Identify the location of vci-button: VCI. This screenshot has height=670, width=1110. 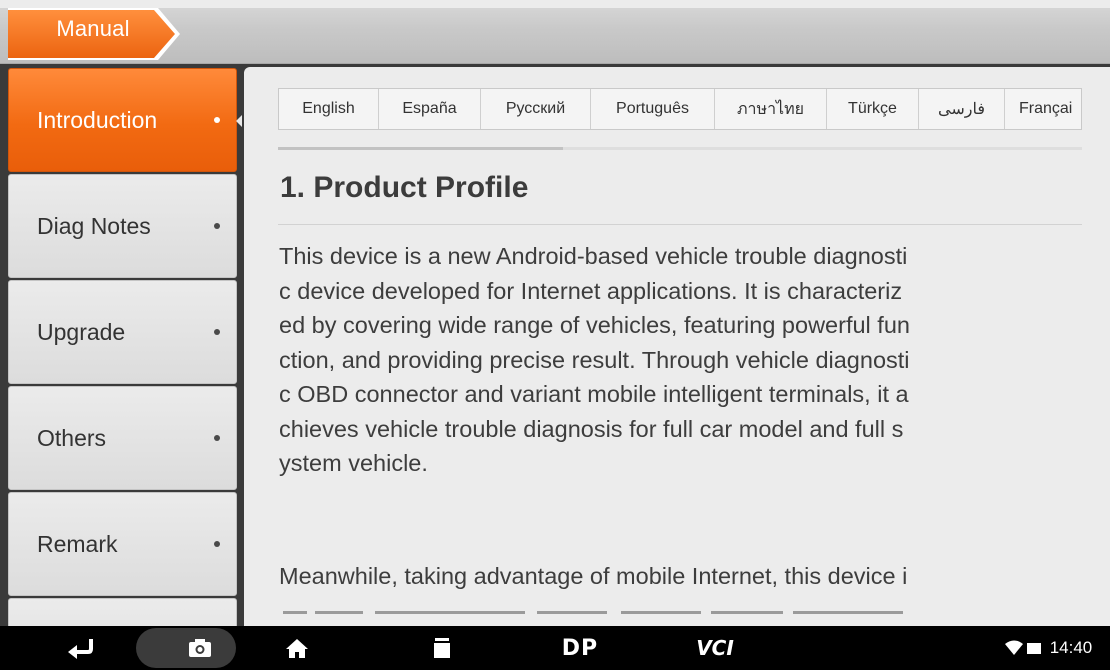
(715, 648).